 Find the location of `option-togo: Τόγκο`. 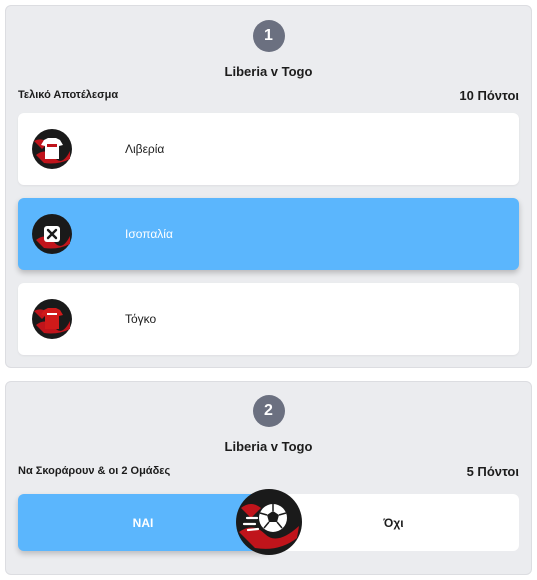

option-togo: Τόγκο is located at coordinates (268, 319).